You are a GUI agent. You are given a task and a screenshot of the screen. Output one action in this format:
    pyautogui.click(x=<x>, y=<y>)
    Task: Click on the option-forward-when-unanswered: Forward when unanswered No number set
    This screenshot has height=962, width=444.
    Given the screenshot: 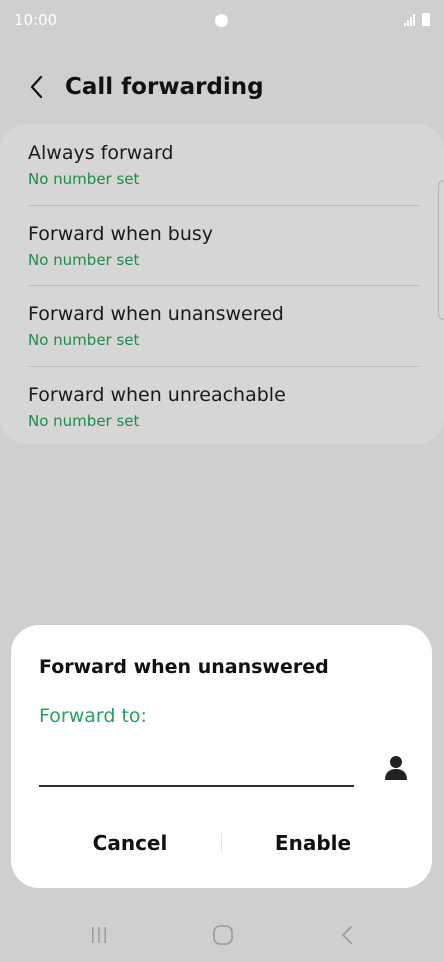 What is the action you would take?
    pyautogui.click(x=224, y=325)
    